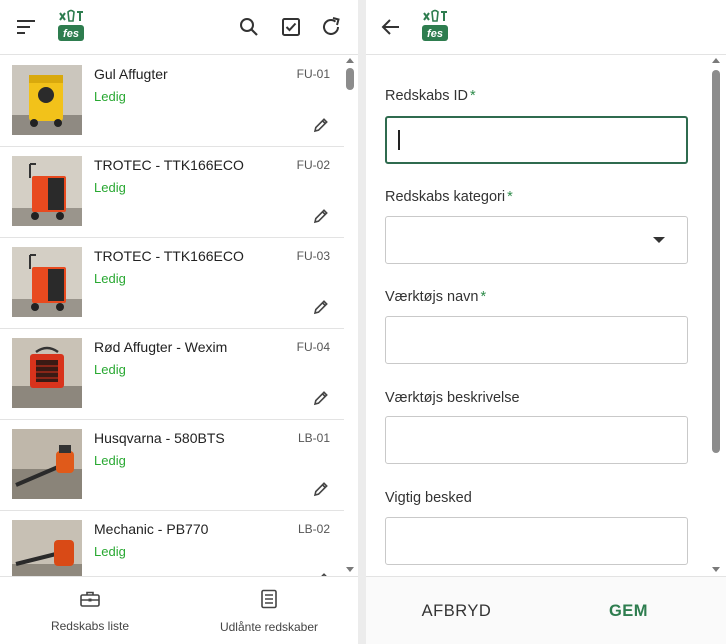 The width and height of the screenshot is (726, 644). Describe the element at coordinates (313, 256) in the screenshot. I see `item-id: FU-03` at that location.